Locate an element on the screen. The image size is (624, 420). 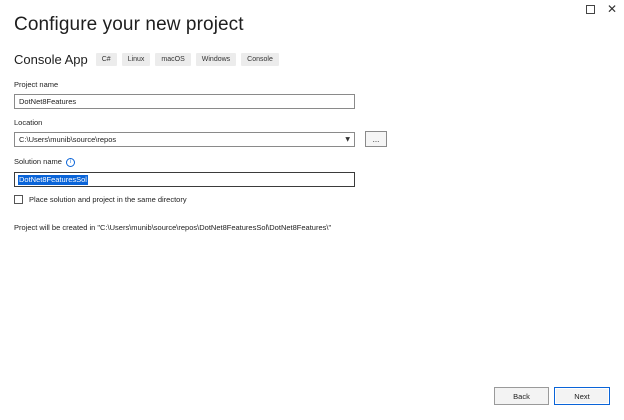
info-icon: i is located at coordinates (70, 162).